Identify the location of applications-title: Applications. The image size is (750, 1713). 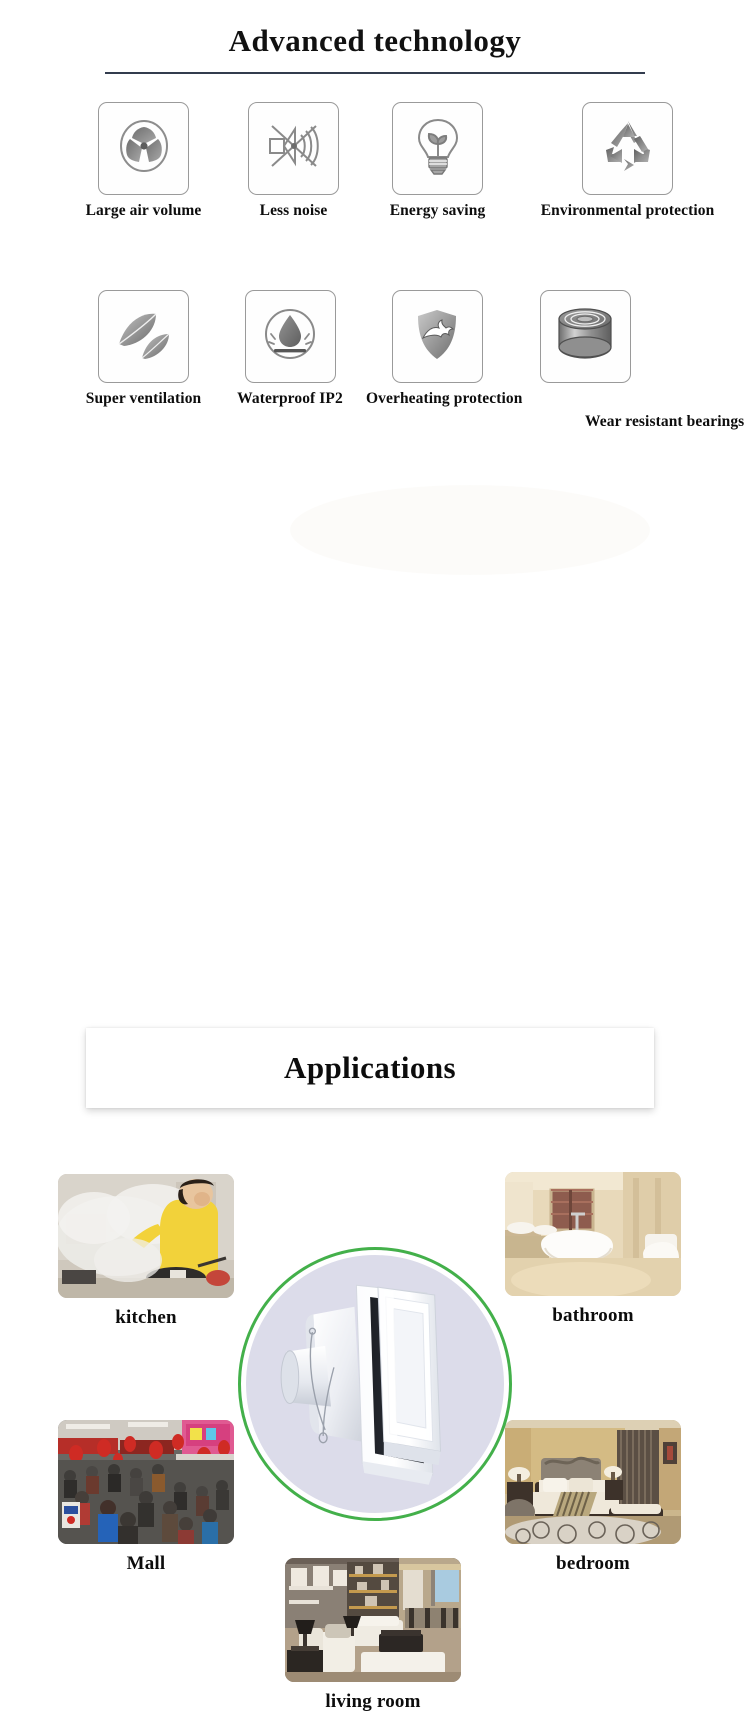
(370, 1068).